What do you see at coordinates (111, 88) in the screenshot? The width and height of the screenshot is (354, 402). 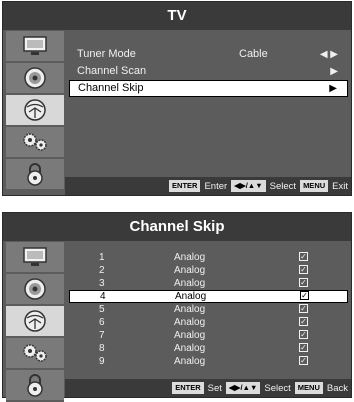 I see `menu-item-label: Channel Skip` at bounding box center [111, 88].